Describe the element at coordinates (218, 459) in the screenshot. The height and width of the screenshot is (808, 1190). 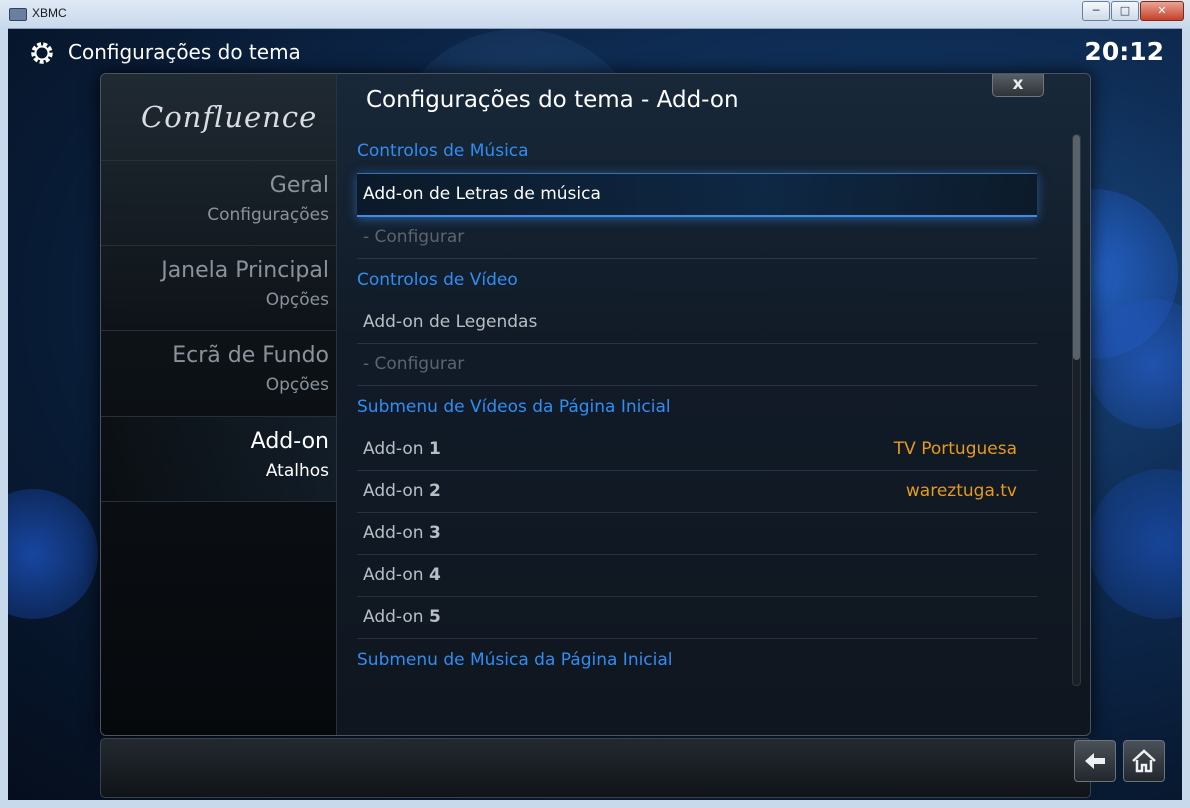
I see `category-add-on: Add-on Atalhos` at that location.